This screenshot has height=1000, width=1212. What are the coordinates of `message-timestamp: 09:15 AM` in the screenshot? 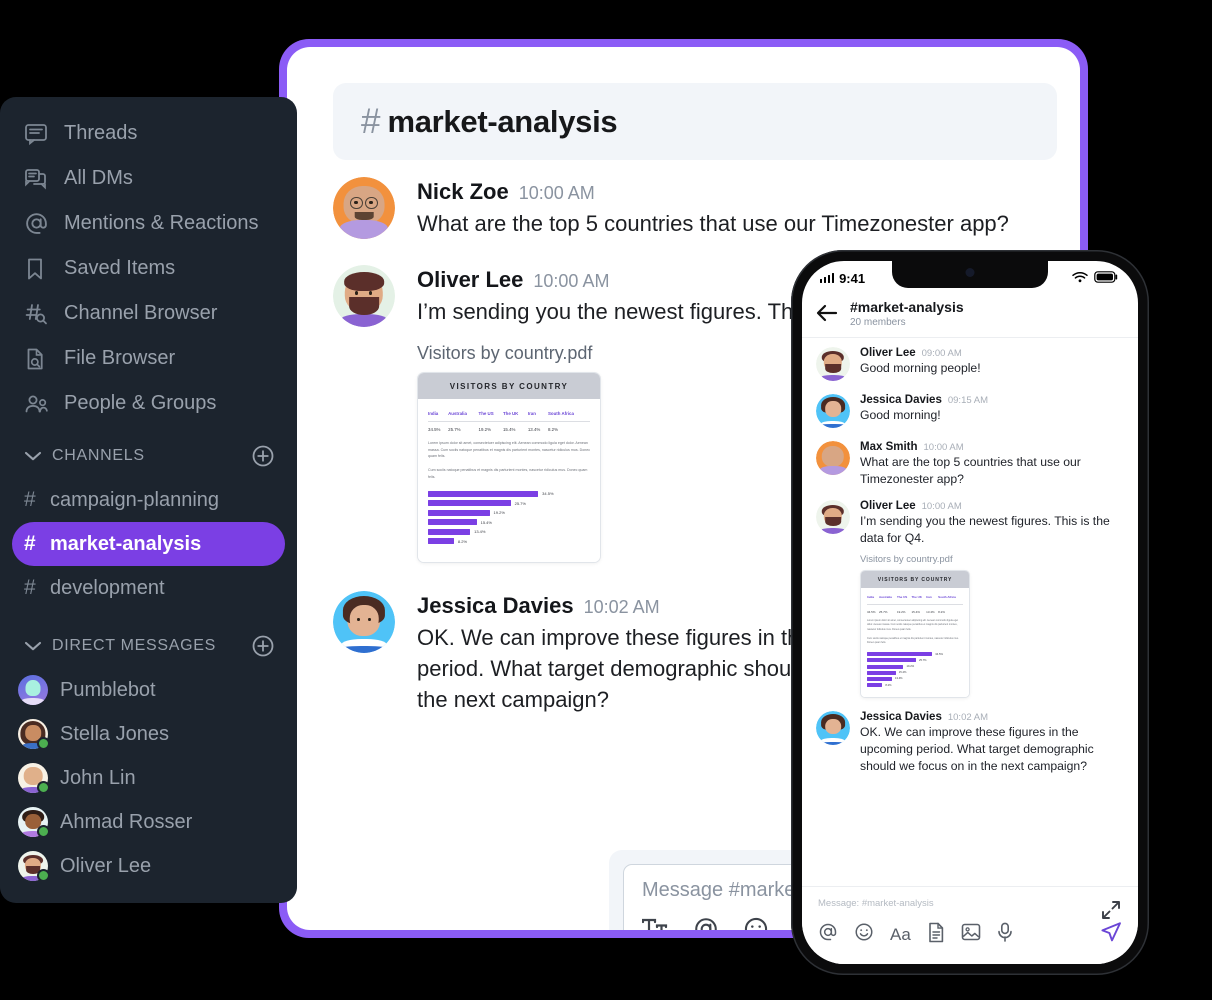 It's located at (967, 400).